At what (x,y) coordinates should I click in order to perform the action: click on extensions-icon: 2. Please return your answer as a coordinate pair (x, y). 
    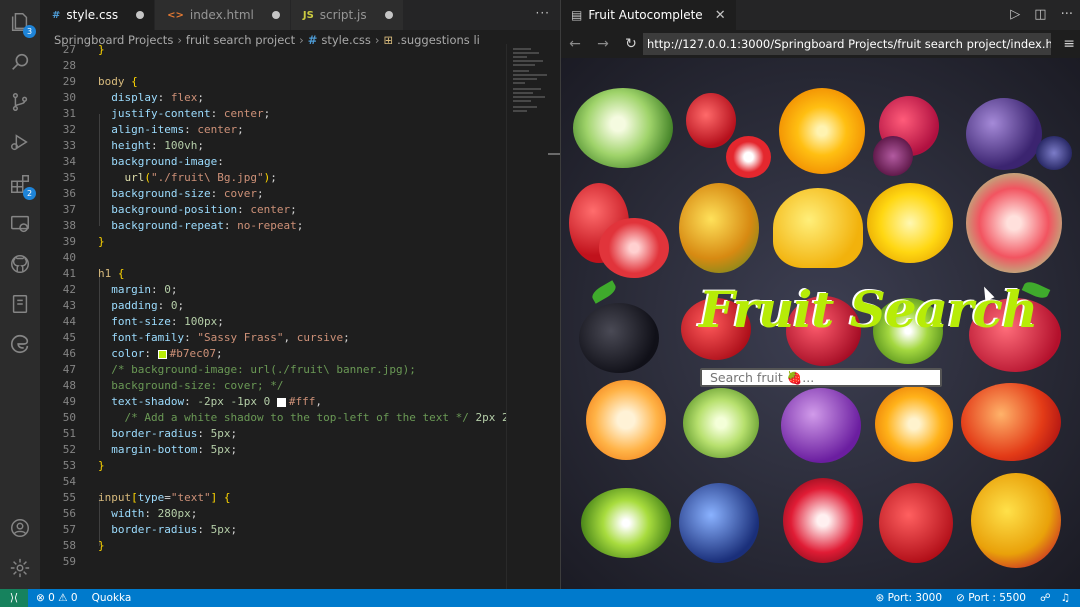
    Looking at the image, I should click on (22, 186).